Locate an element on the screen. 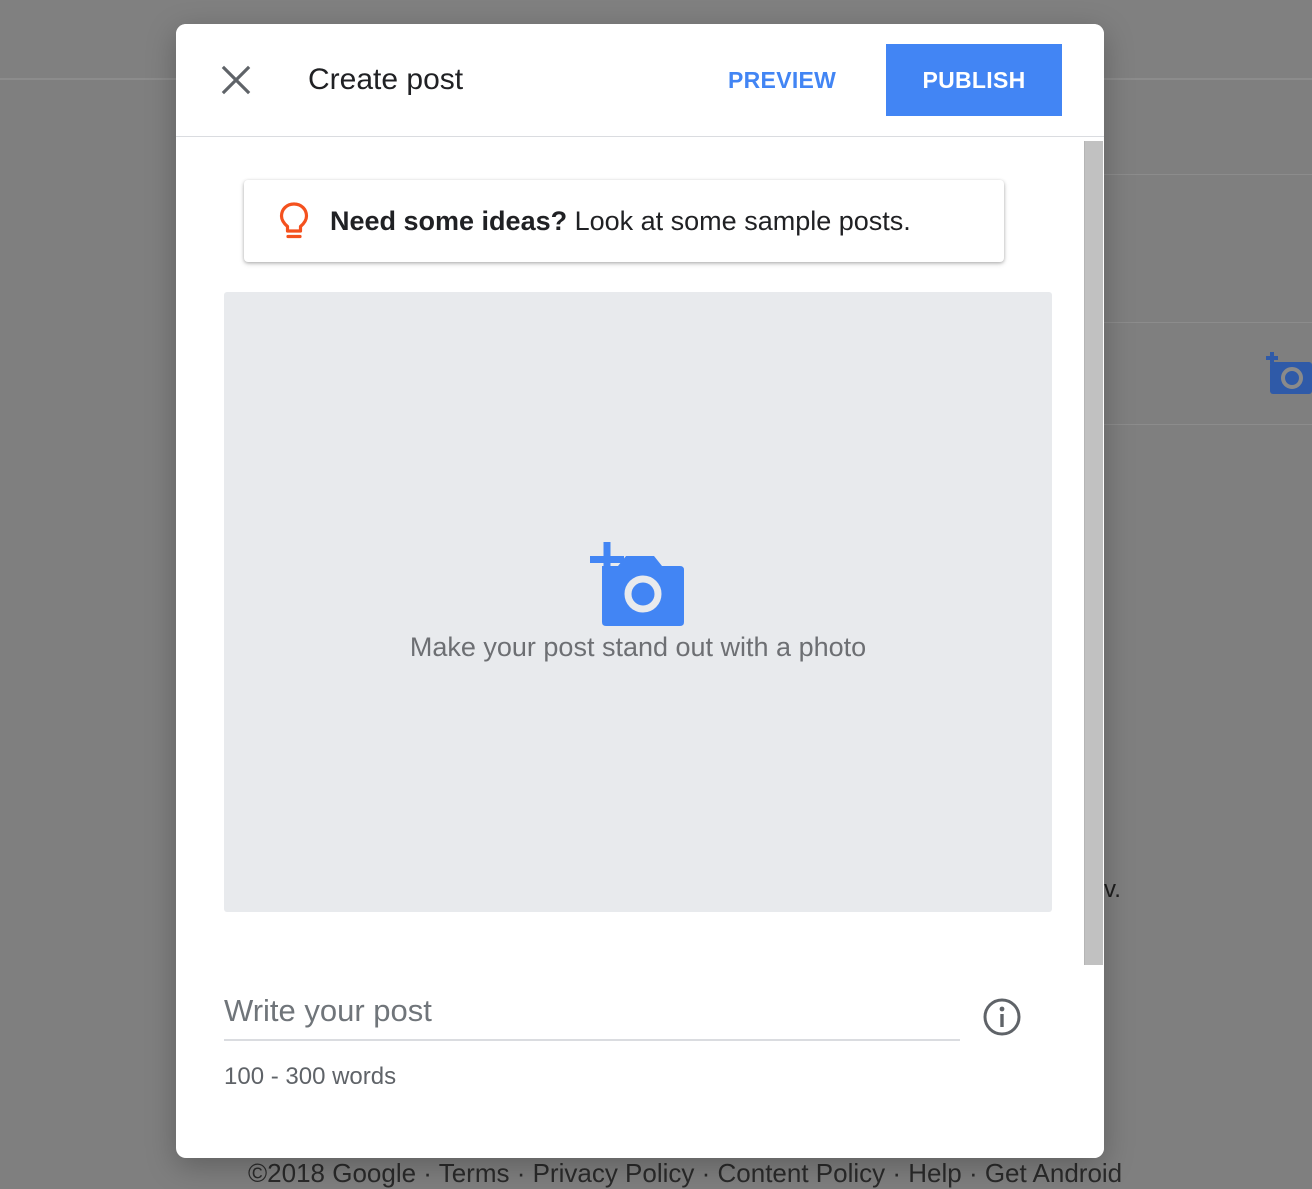 This screenshot has height=1189, width=1312. background-add-photo-icon is located at coordinates (1289, 373).